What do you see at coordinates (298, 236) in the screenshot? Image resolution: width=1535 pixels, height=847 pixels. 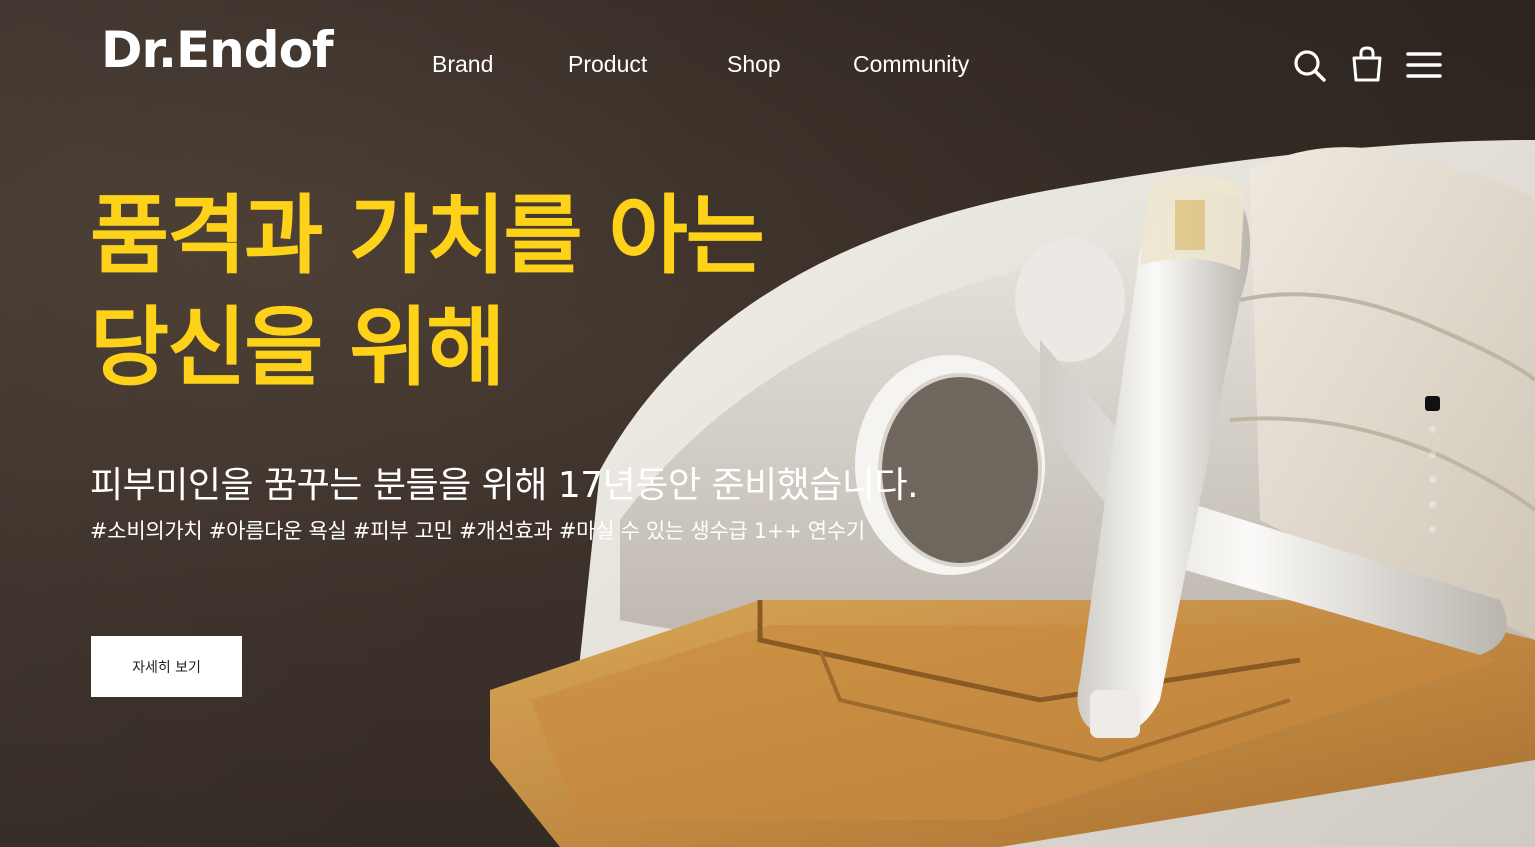 I see `headline-emphasis: 품격과 가치` at bounding box center [298, 236].